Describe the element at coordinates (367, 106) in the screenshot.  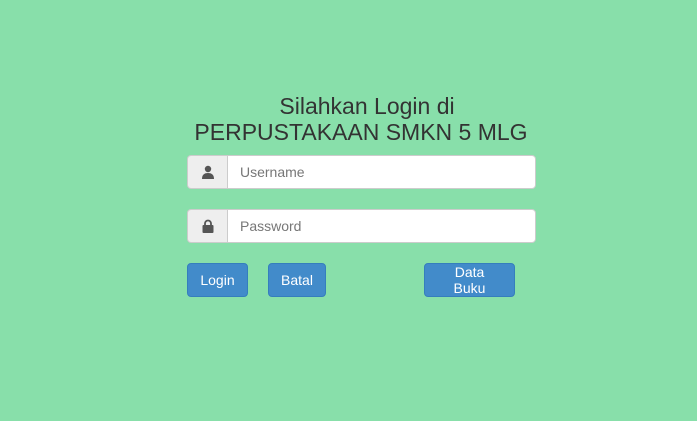
I see `page-title-line1: Silahkan Login di` at that location.